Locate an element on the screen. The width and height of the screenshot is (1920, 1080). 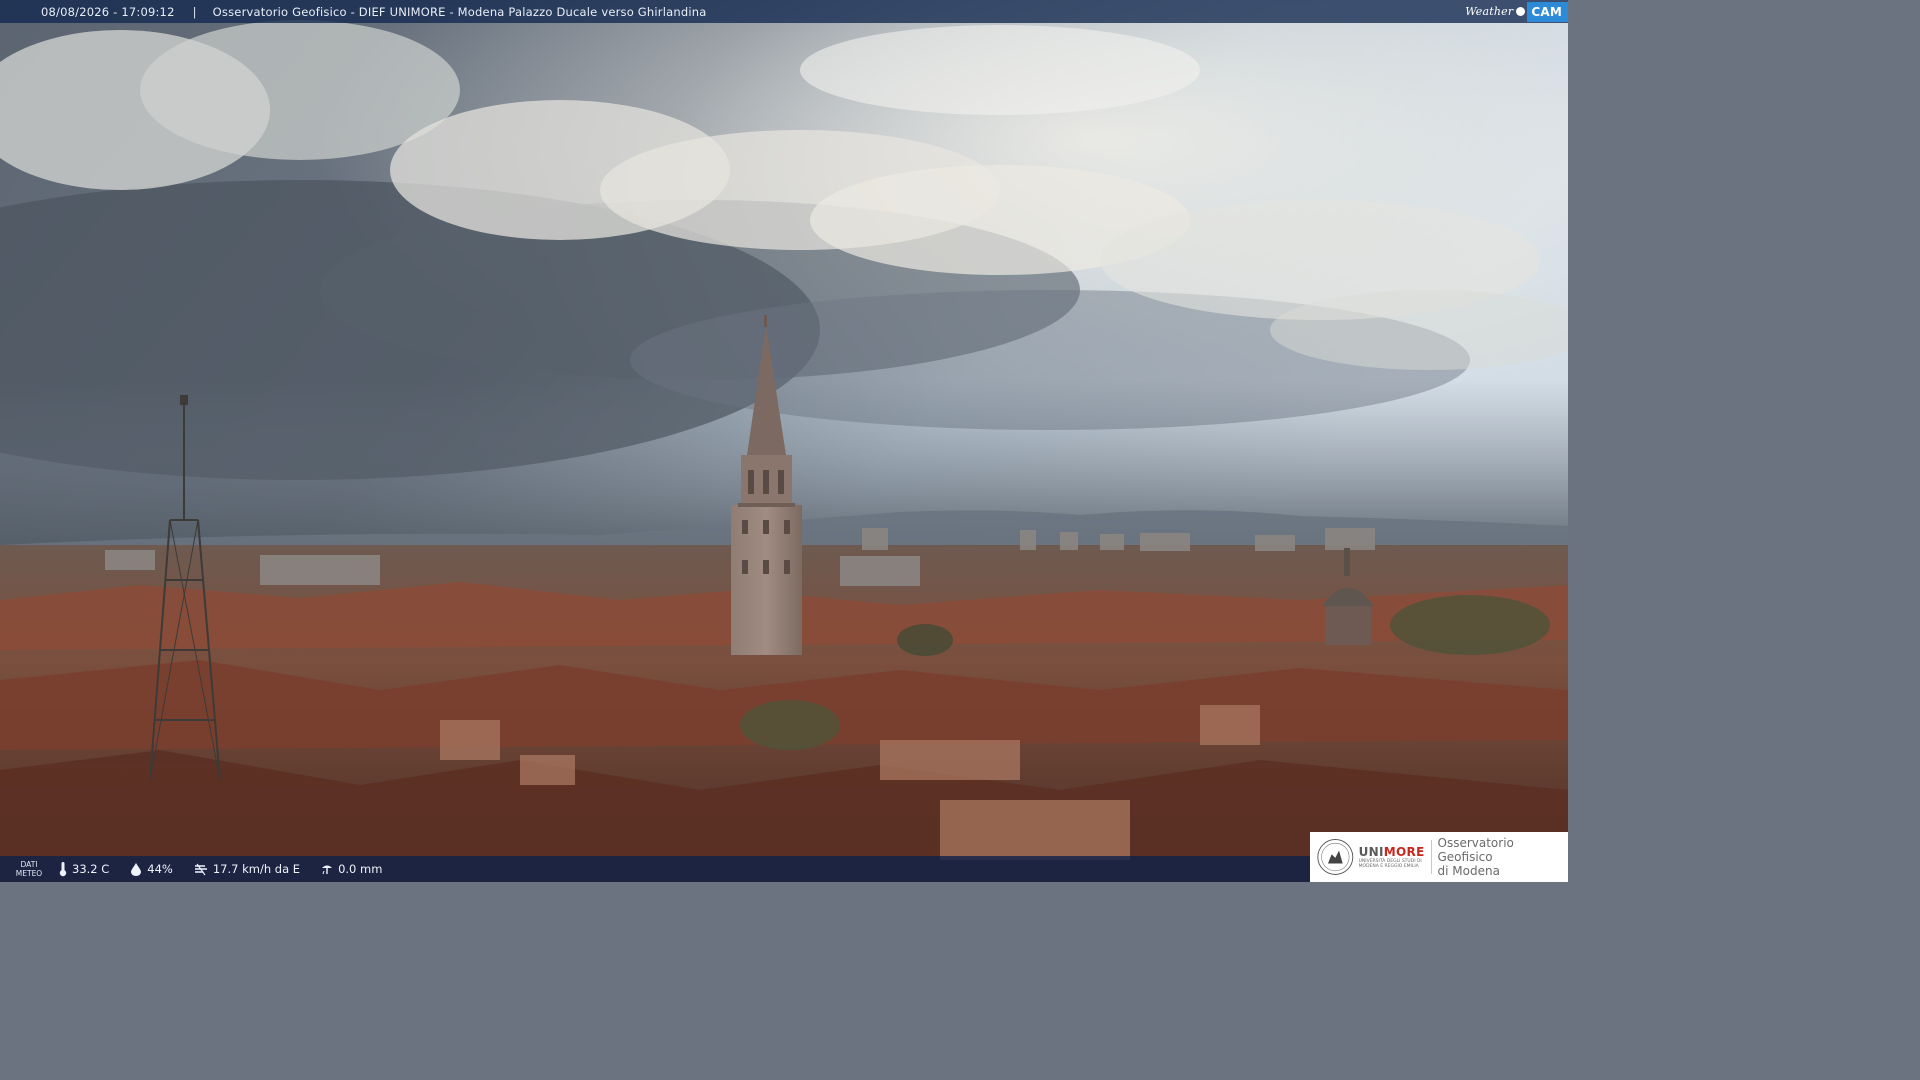
rain-item: 0.0 mm is located at coordinates (351, 869).